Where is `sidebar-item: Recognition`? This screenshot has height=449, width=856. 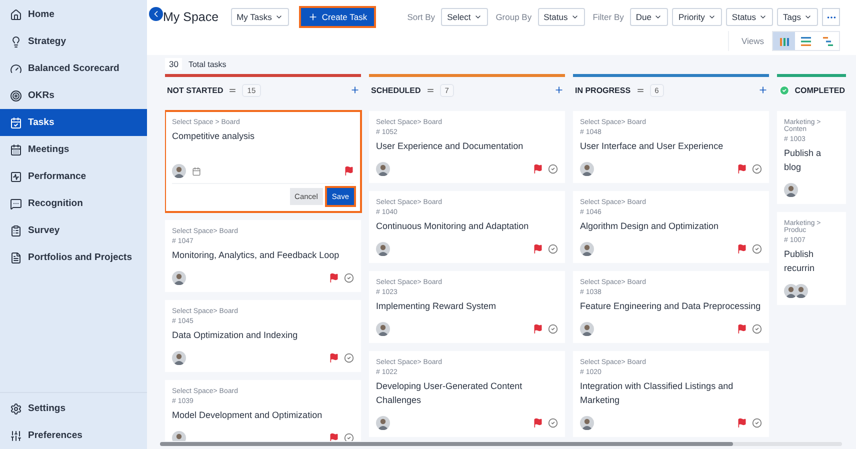
sidebar-item: Recognition is located at coordinates (73, 203).